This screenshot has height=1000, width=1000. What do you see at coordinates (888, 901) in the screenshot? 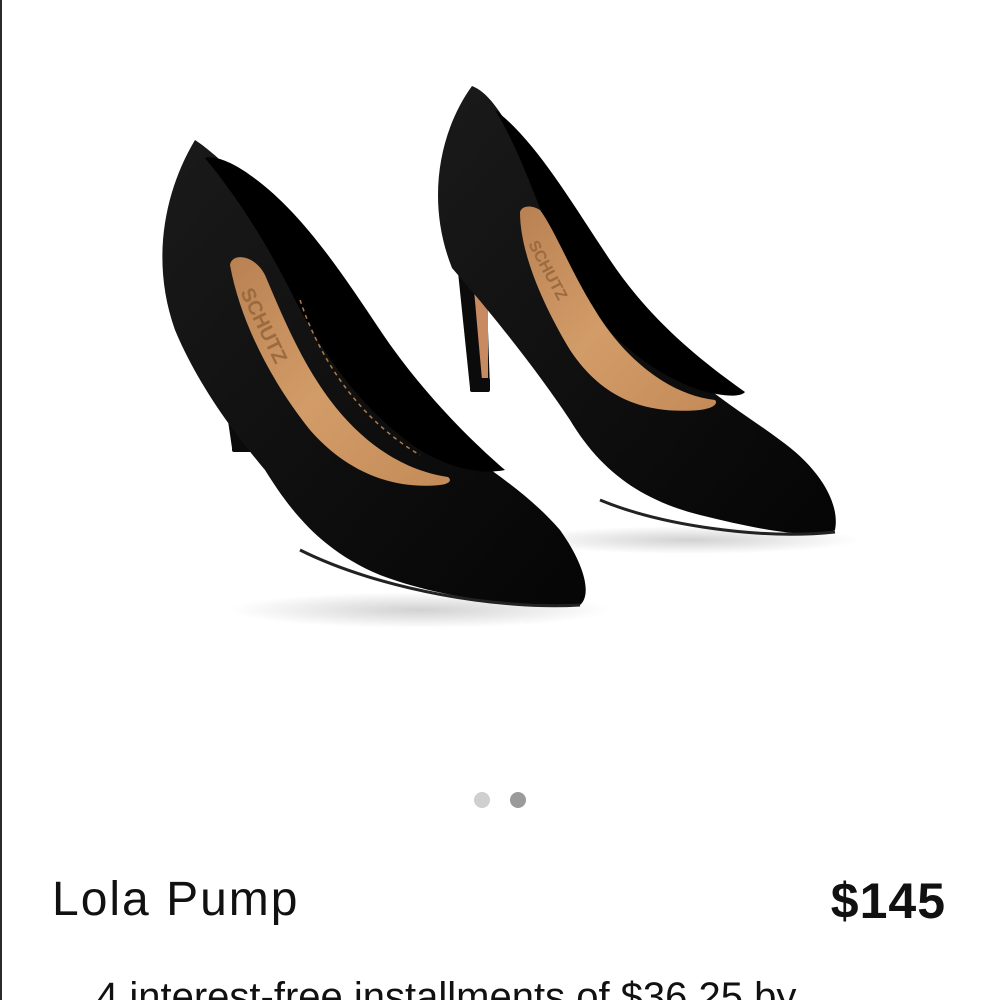
I see `product-price: $145` at bounding box center [888, 901].